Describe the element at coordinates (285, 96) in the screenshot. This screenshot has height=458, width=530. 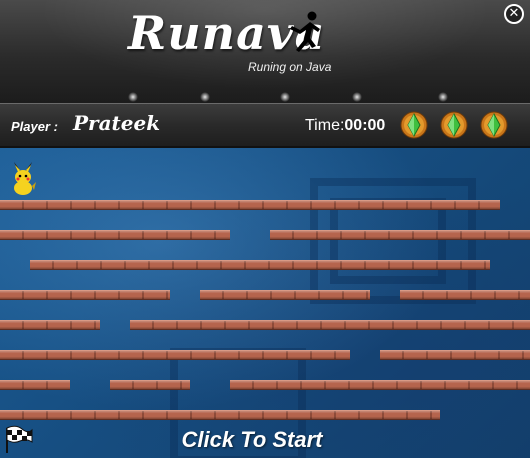
I see `header-light-strip` at that location.